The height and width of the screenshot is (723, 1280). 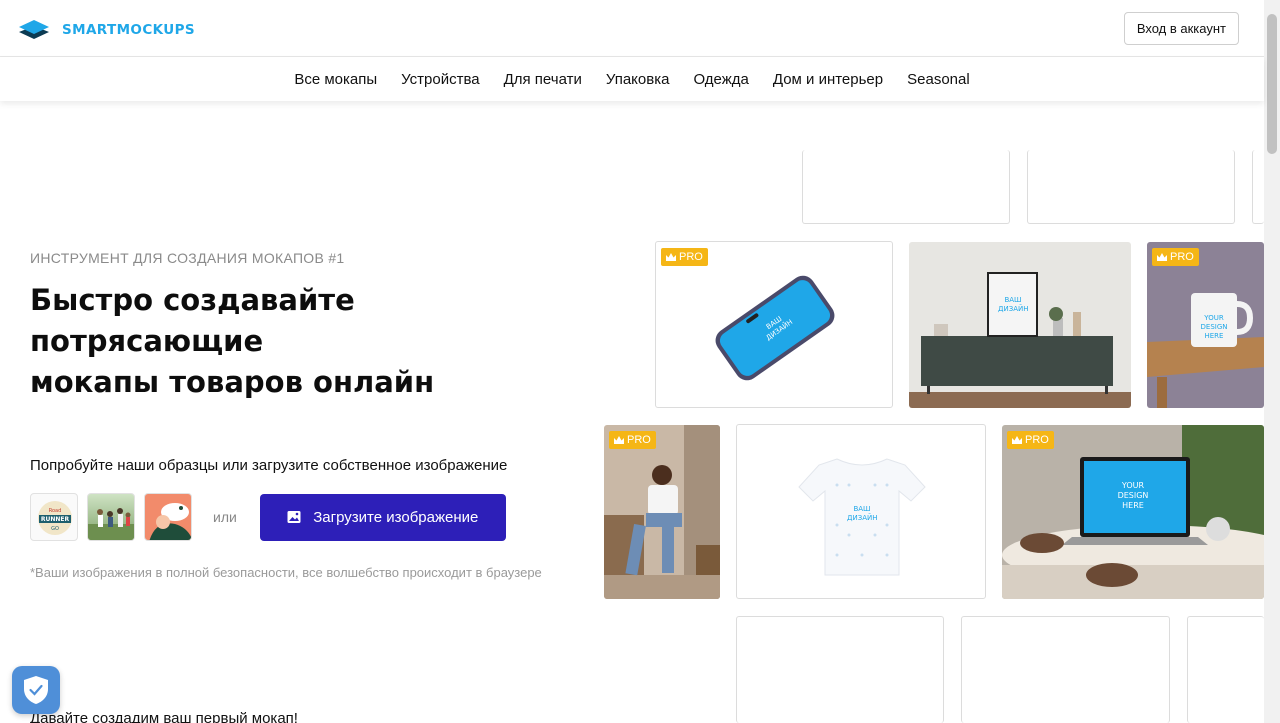 I want to click on road-runner-logo-icon: RUNNER Road GO, so click(x=55, y=518).